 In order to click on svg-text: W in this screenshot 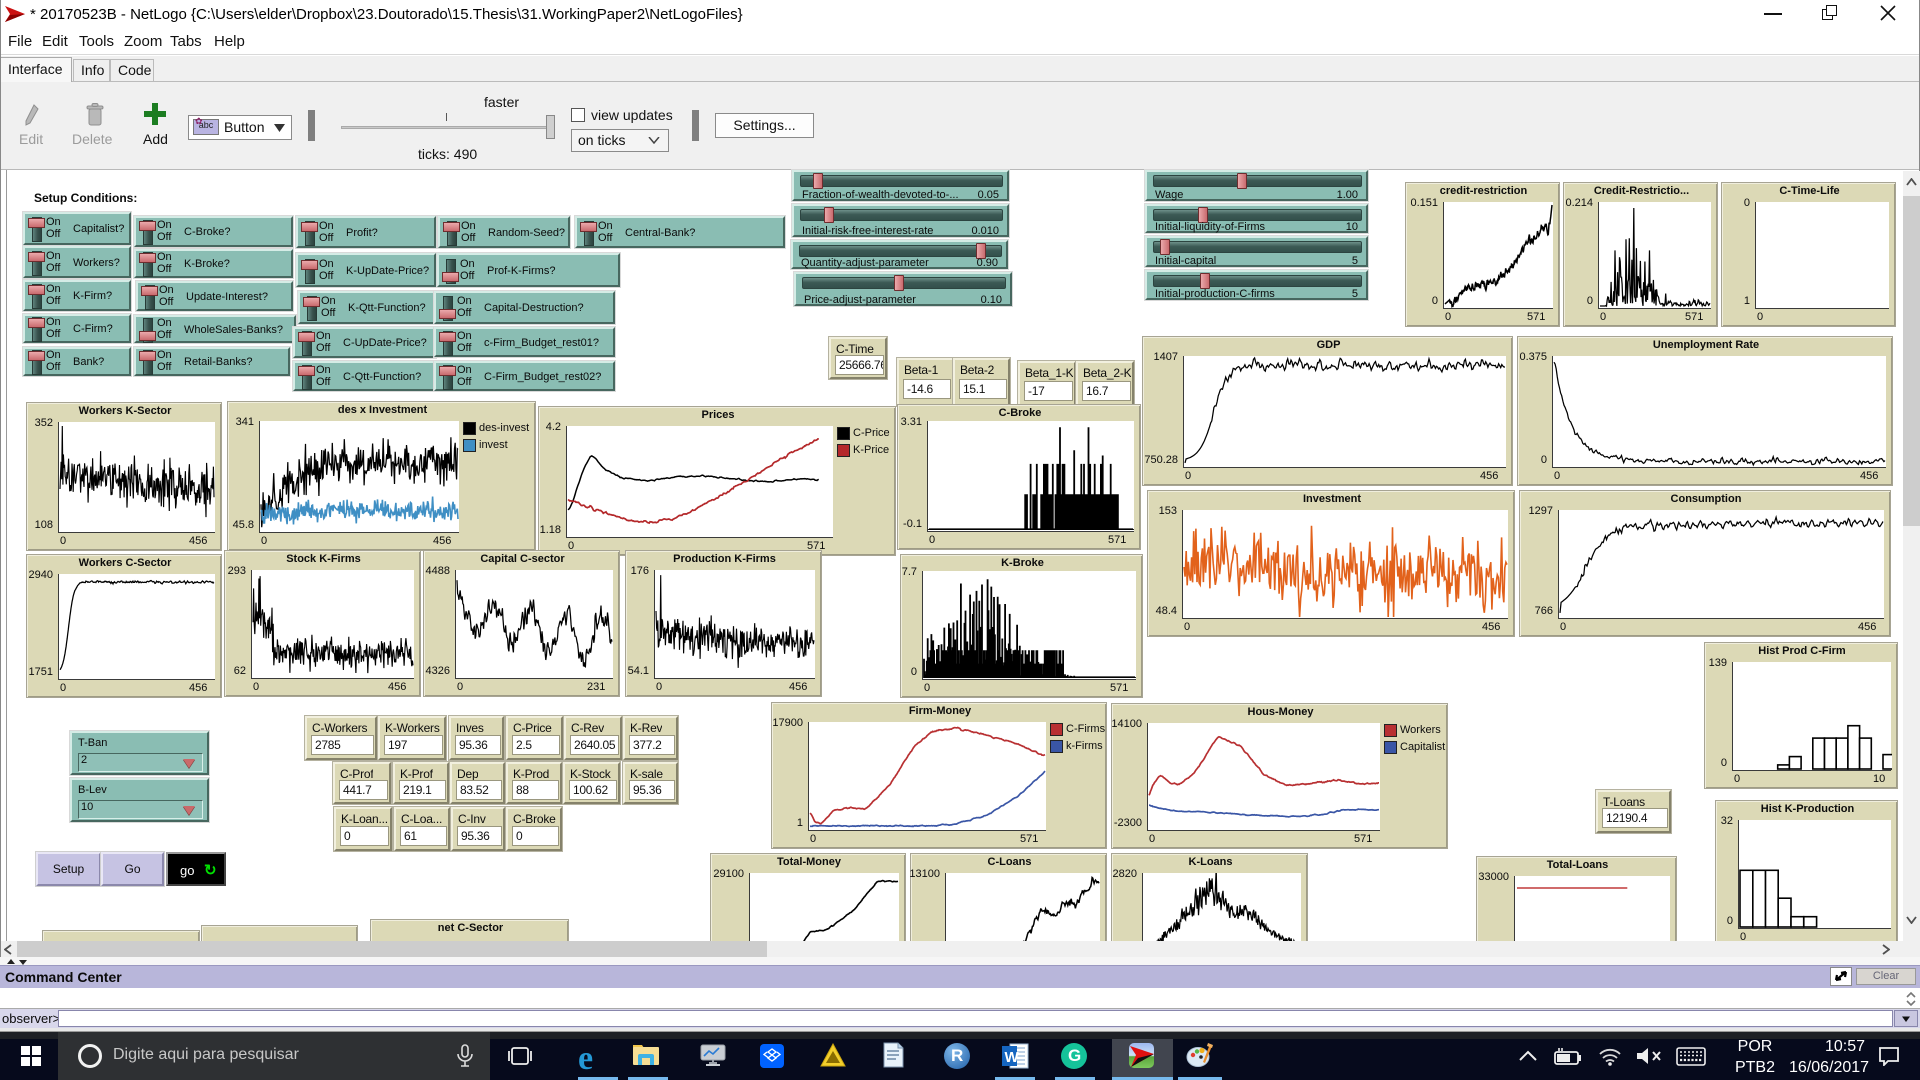, I will do `click(1012, 1057)`.